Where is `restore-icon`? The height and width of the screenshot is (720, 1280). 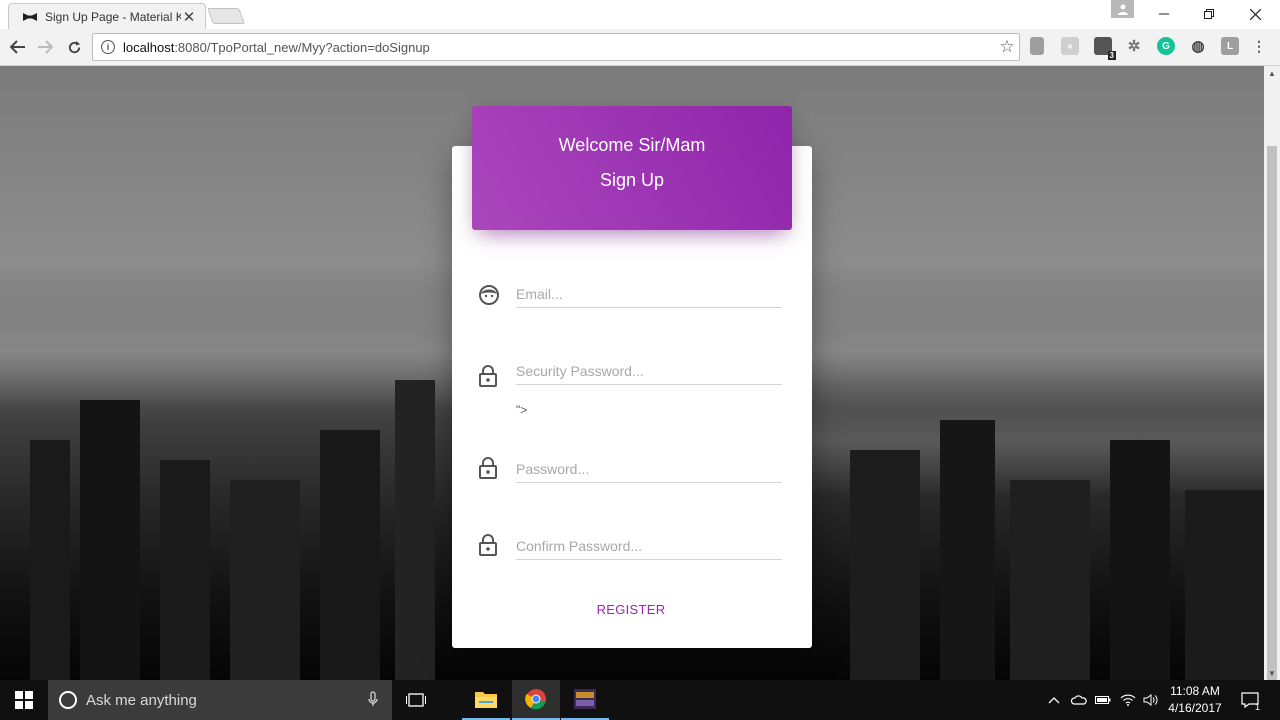
restore-icon is located at coordinates (1209, 14).